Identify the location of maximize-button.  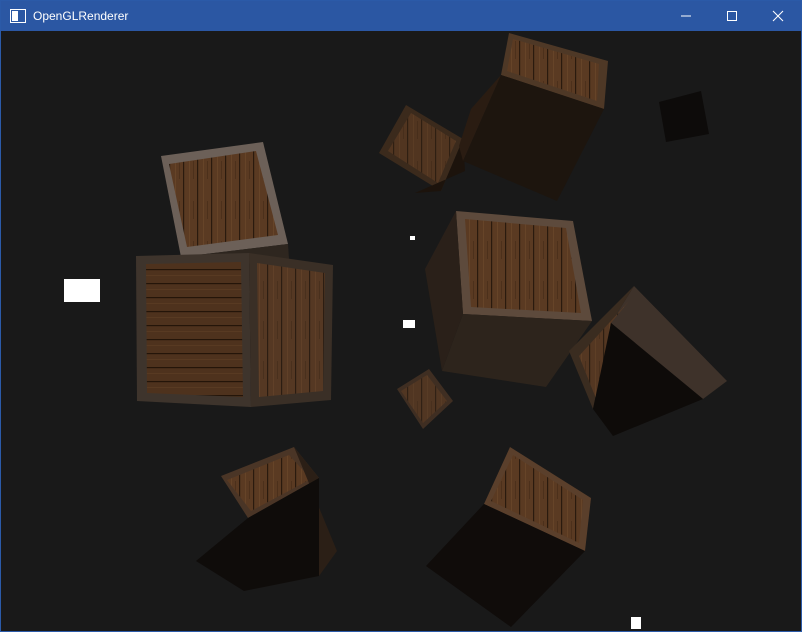
(732, 16).